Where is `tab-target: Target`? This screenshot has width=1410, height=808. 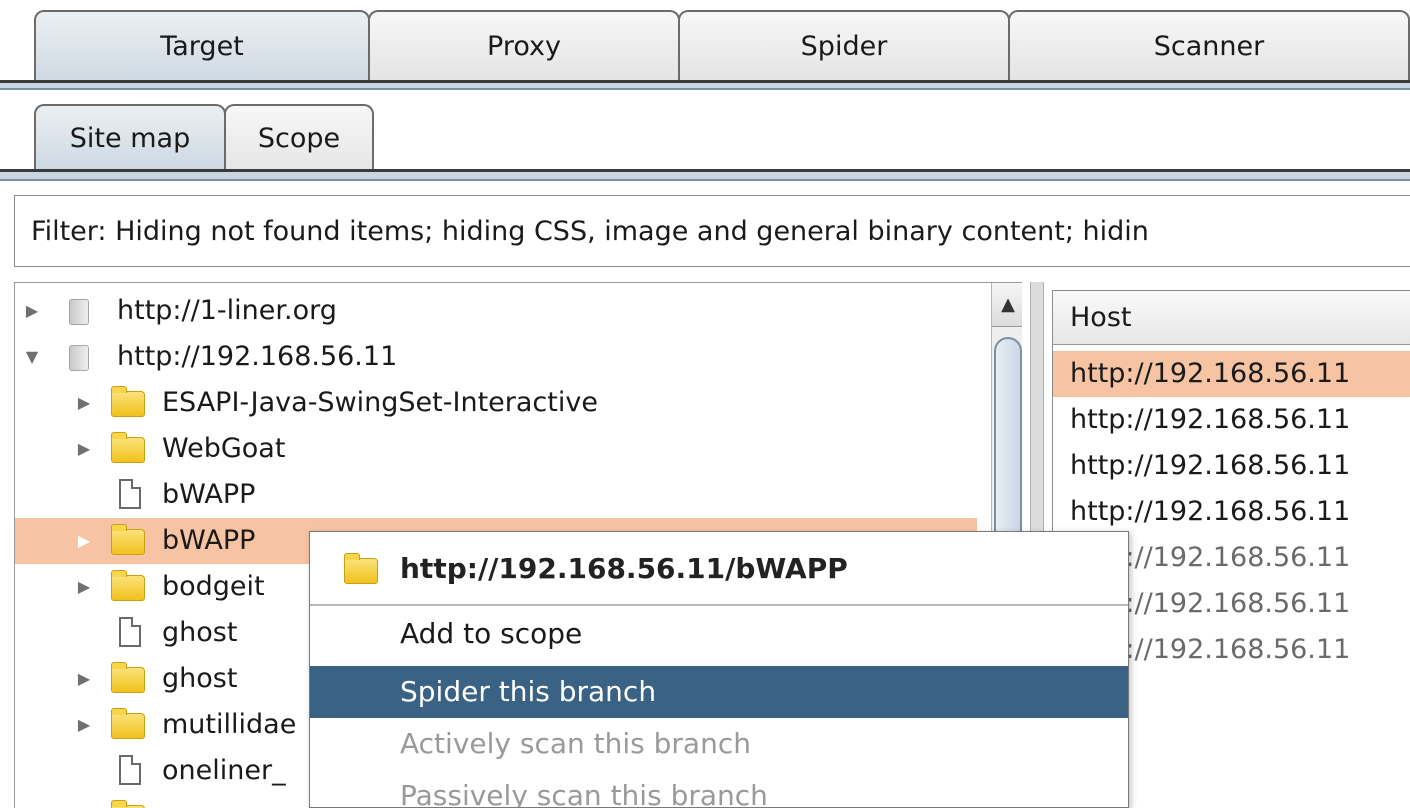
tab-target: Target is located at coordinates (202, 45).